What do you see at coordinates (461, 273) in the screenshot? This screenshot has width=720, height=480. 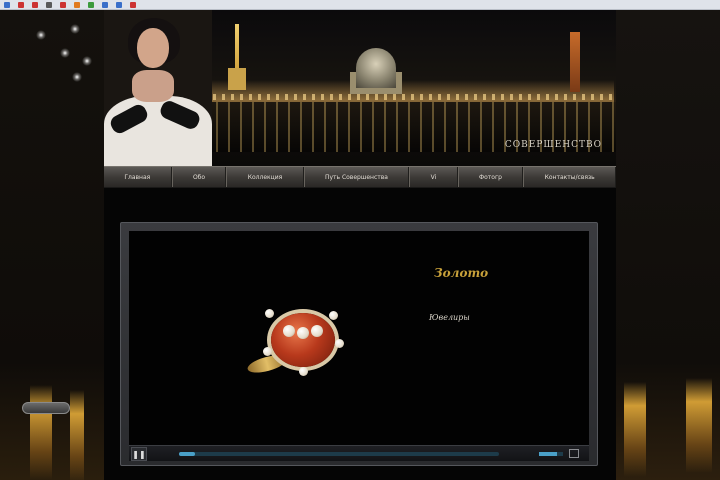 I see `gold-title: Золото` at bounding box center [461, 273].